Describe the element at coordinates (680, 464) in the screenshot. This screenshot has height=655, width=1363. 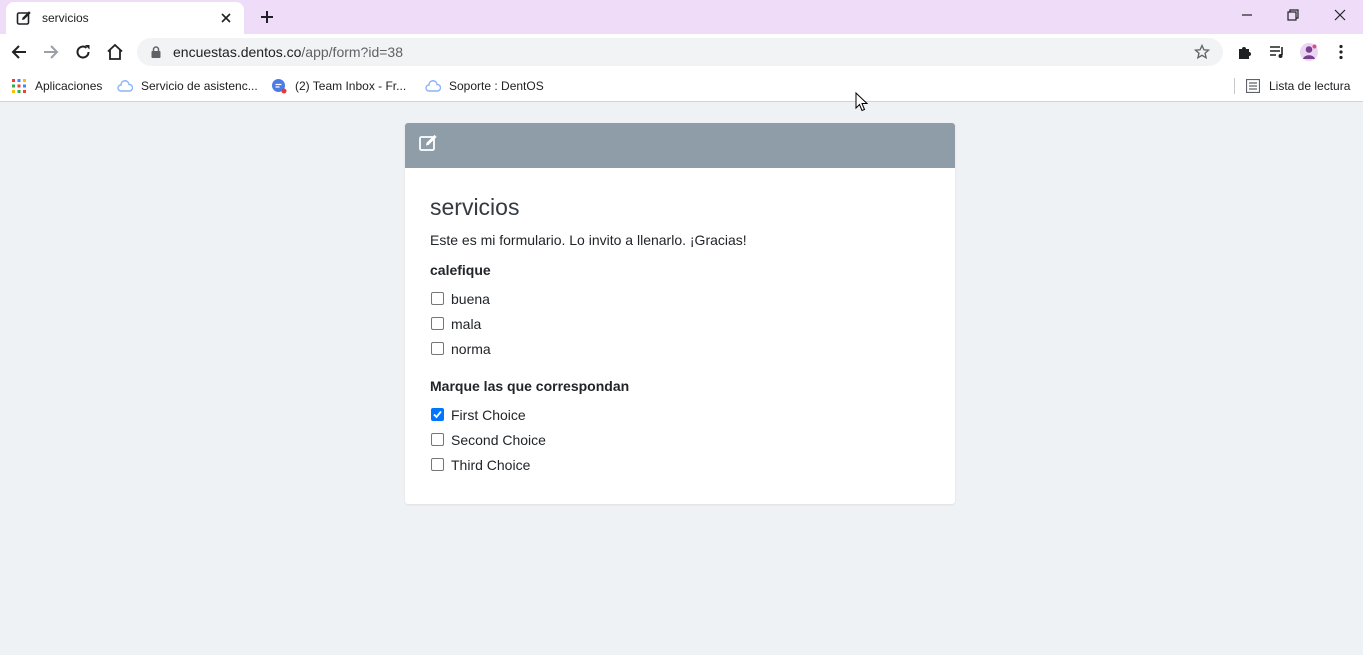
I see `option-third-choice: Third Choice` at that location.